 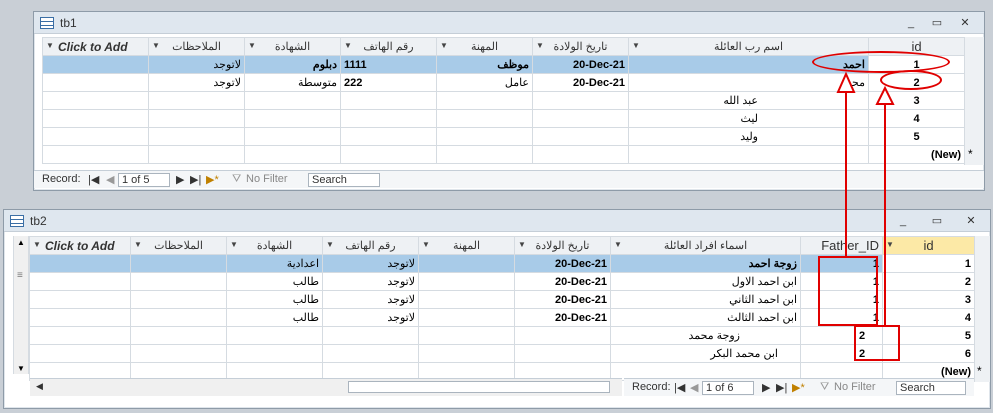 I want to click on cell-id: 1, so click(x=928, y=263).